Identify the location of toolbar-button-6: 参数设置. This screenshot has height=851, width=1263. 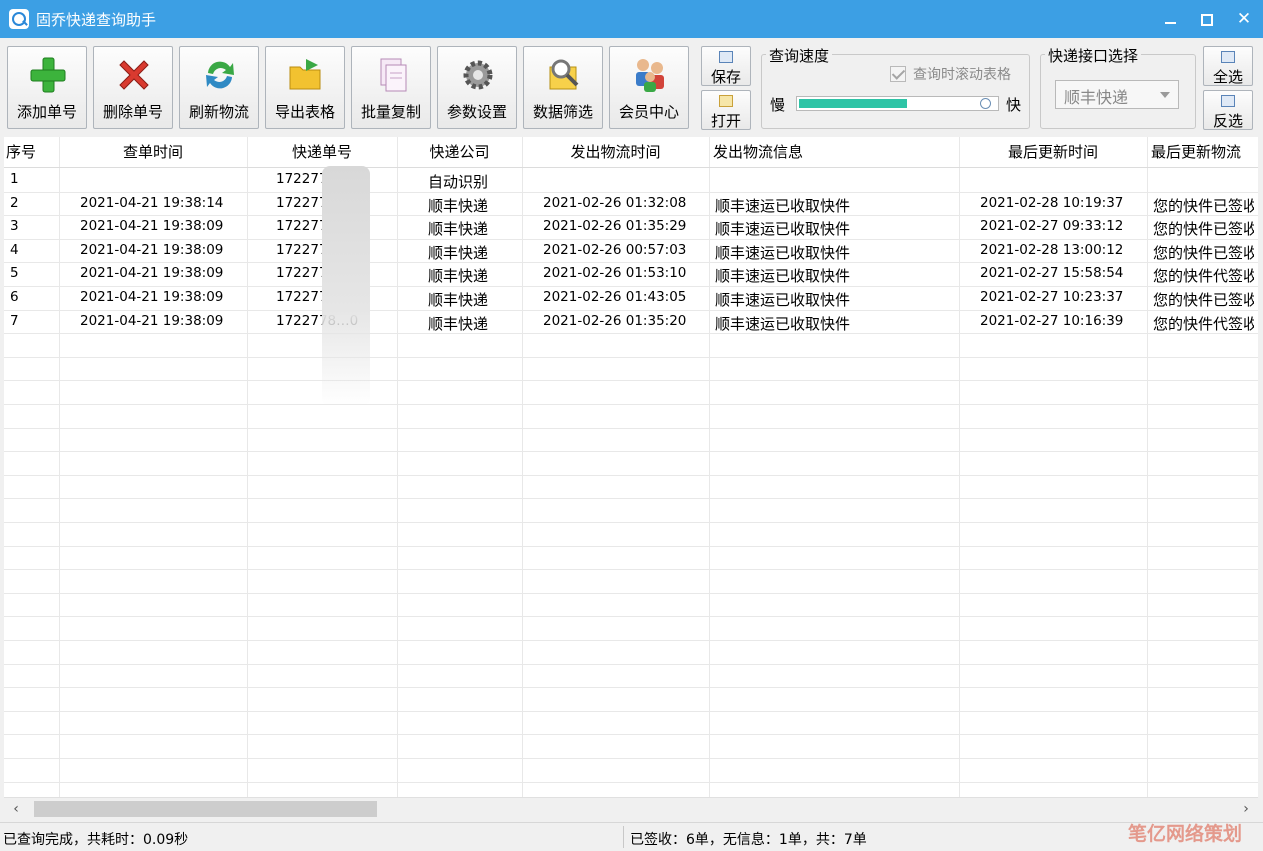
(477, 87).